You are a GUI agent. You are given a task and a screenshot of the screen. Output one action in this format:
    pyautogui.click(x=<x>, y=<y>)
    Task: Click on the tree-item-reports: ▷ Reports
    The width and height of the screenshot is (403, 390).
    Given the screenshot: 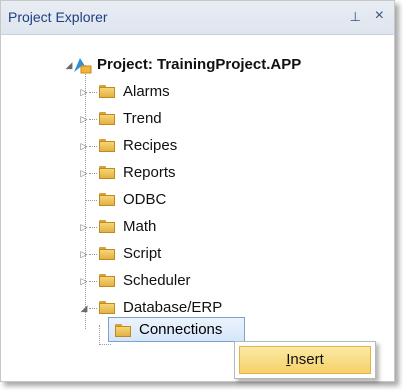 What is the action you would take?
    pyautogui.click(x=196, y=173)
    